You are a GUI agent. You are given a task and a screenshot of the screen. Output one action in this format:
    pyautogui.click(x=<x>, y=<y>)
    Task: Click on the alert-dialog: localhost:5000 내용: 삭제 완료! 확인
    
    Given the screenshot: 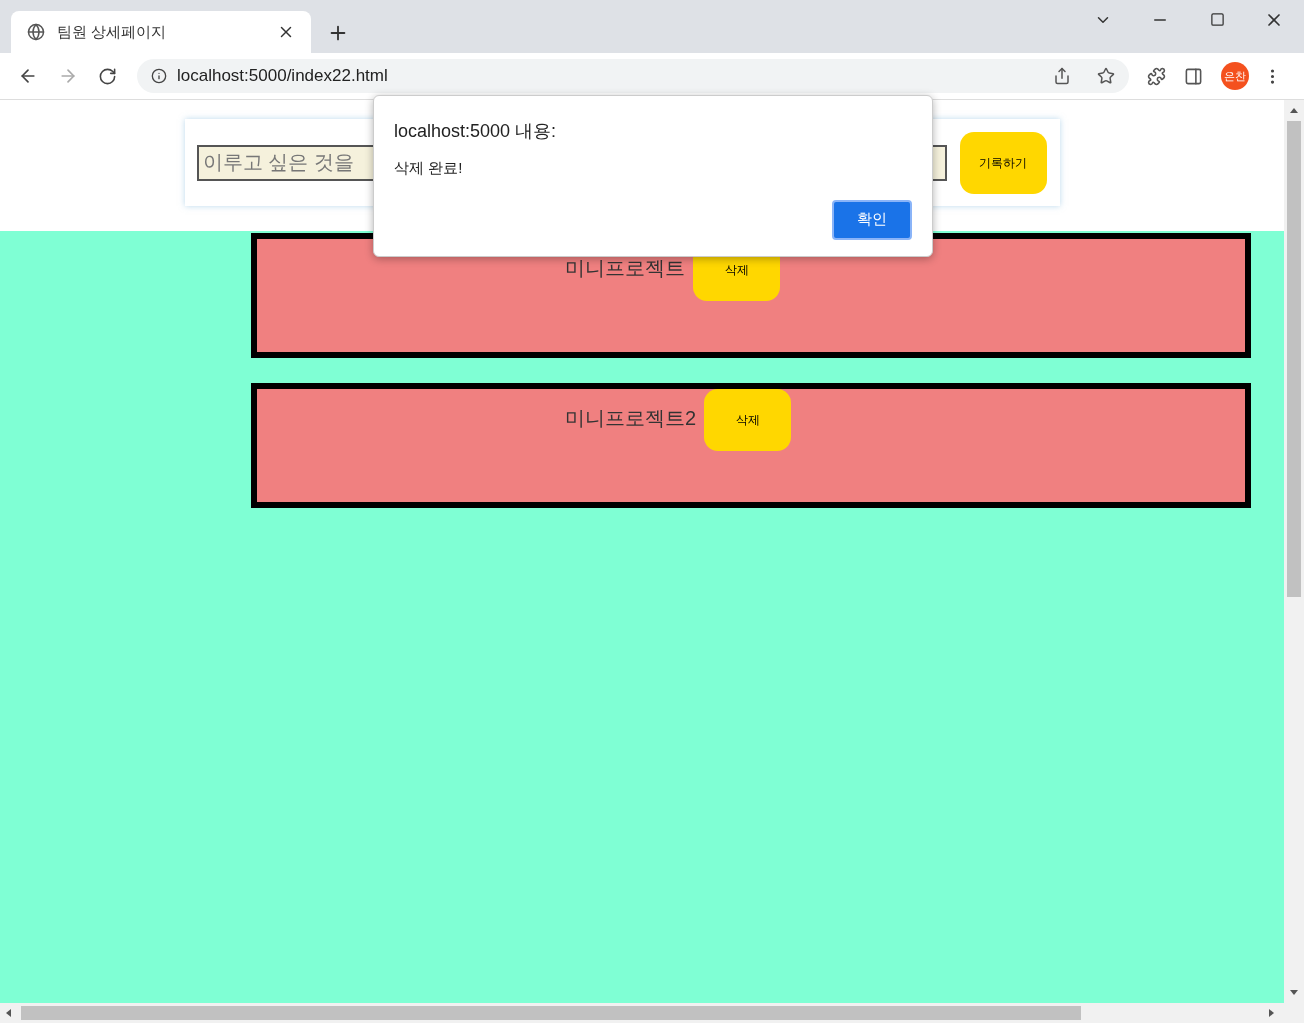 What is the action you would take?
    pyautogui.click(x=653, y=176)
    